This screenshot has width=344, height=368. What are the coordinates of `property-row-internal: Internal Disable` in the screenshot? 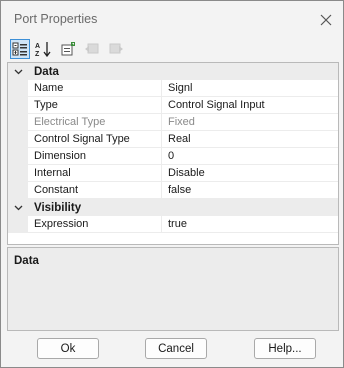 It's located at (173, 173).